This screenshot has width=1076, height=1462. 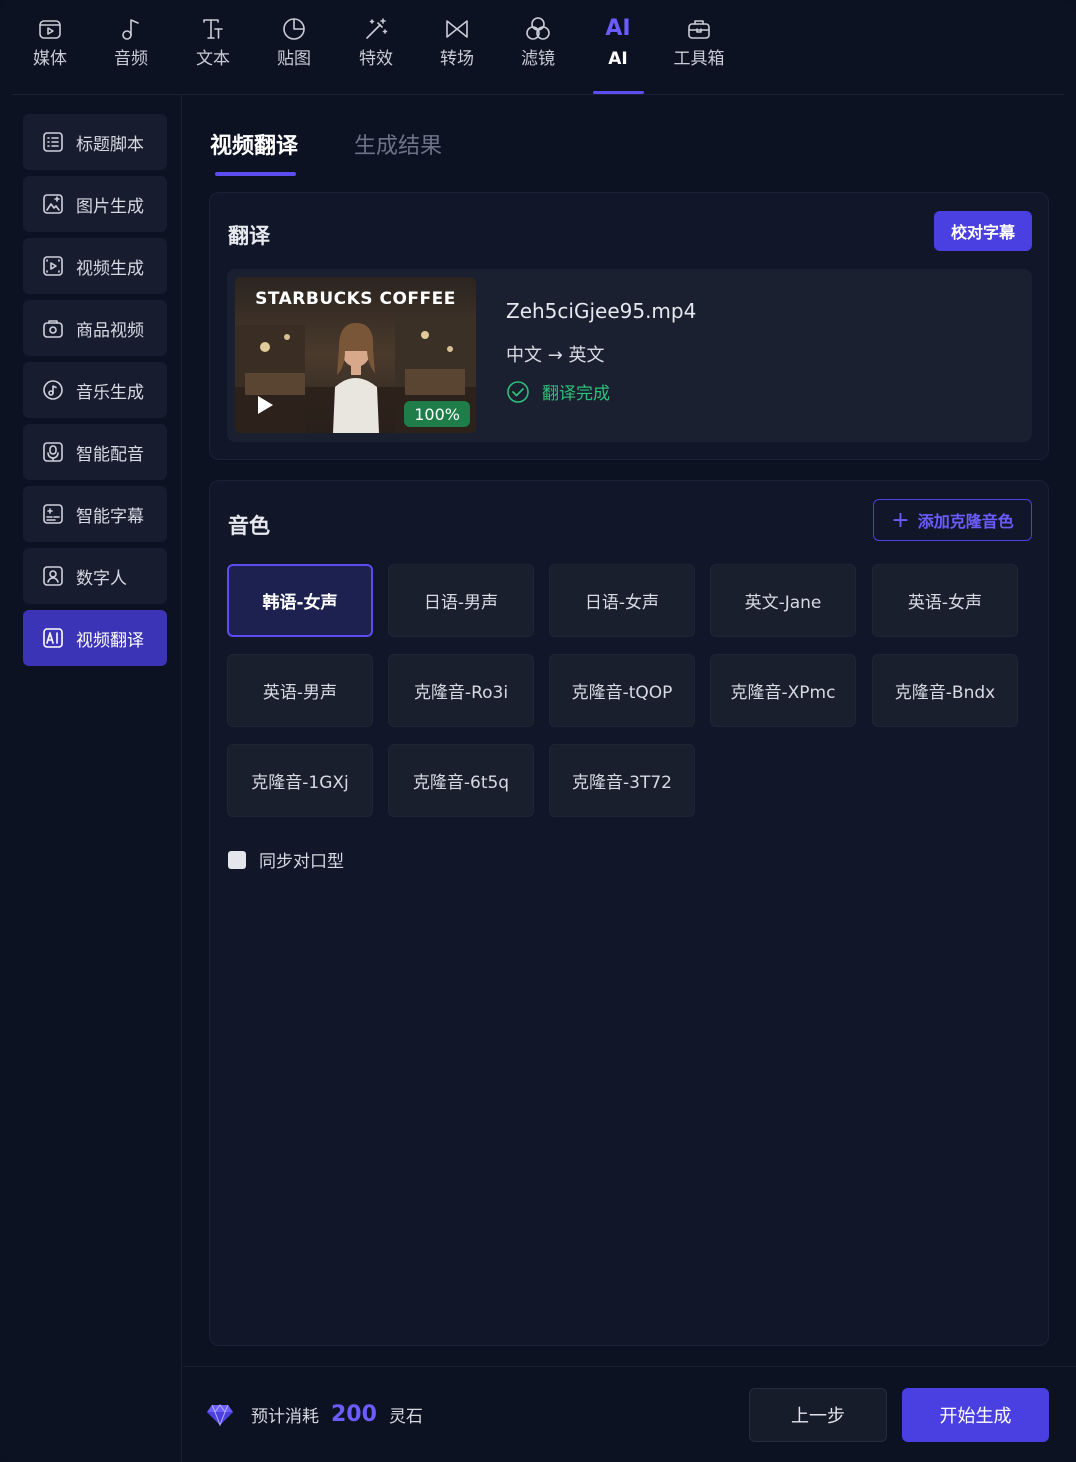 I want to click on video-icon, so click(x=53, y=266).